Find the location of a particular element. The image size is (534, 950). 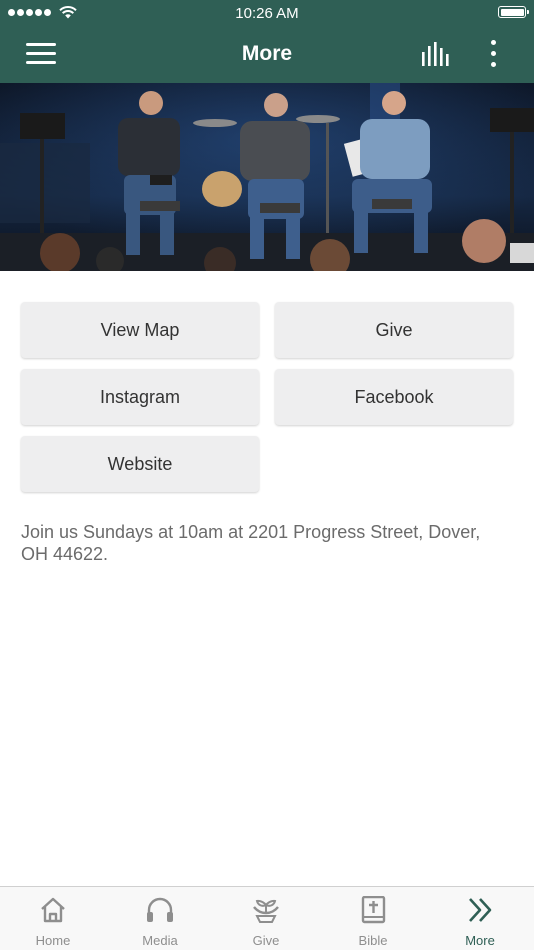

page-title: More is located at coordinates (267, 53).